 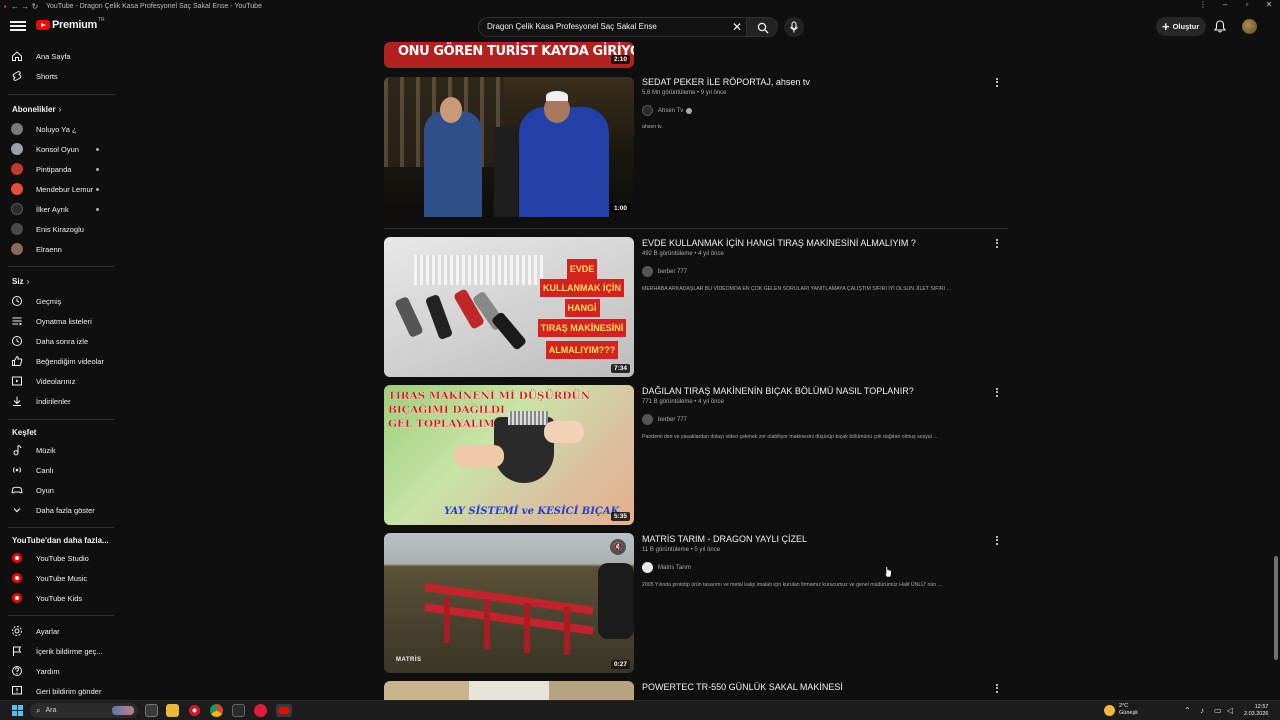 I want to click on video-title: SEDAT PEKER İLE RÖPORTAJ, ahsen tv, so click(x=726, y=82).